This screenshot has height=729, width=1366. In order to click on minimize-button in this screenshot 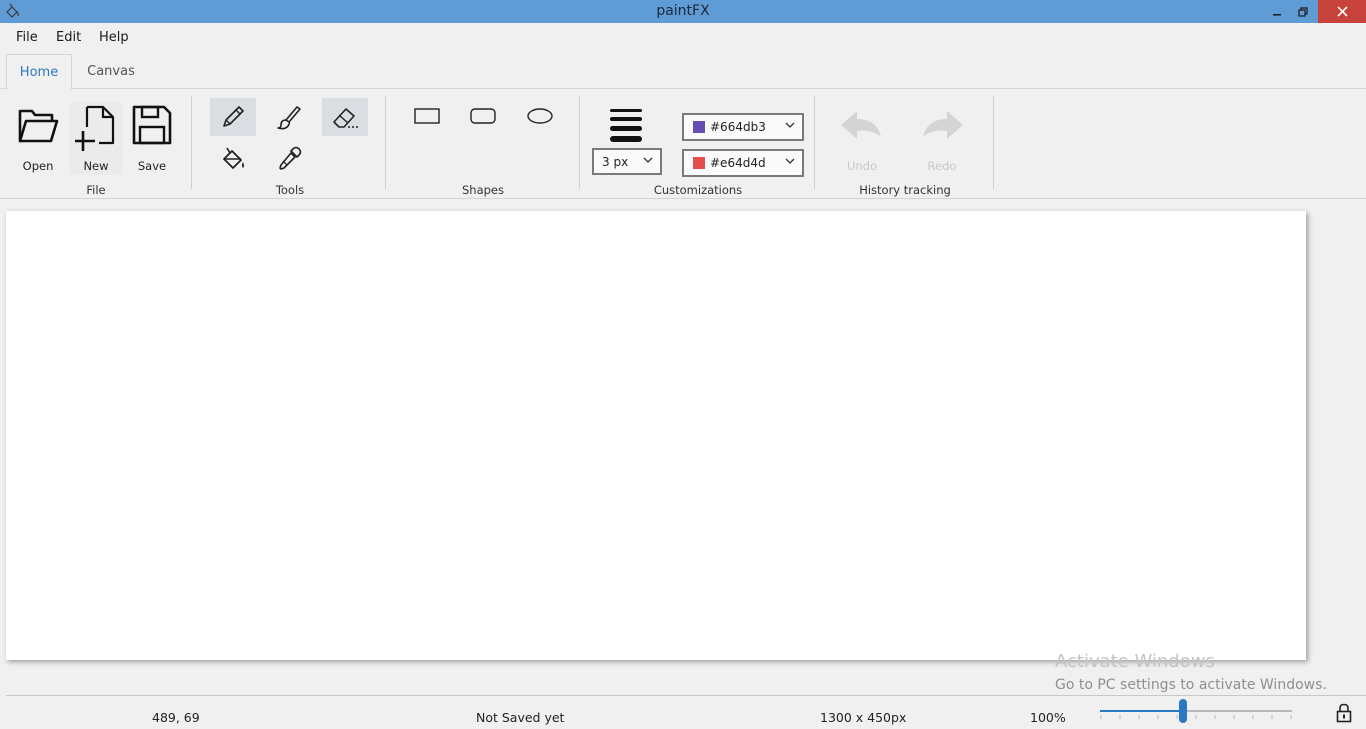, I will do `click(1277, 11)`.